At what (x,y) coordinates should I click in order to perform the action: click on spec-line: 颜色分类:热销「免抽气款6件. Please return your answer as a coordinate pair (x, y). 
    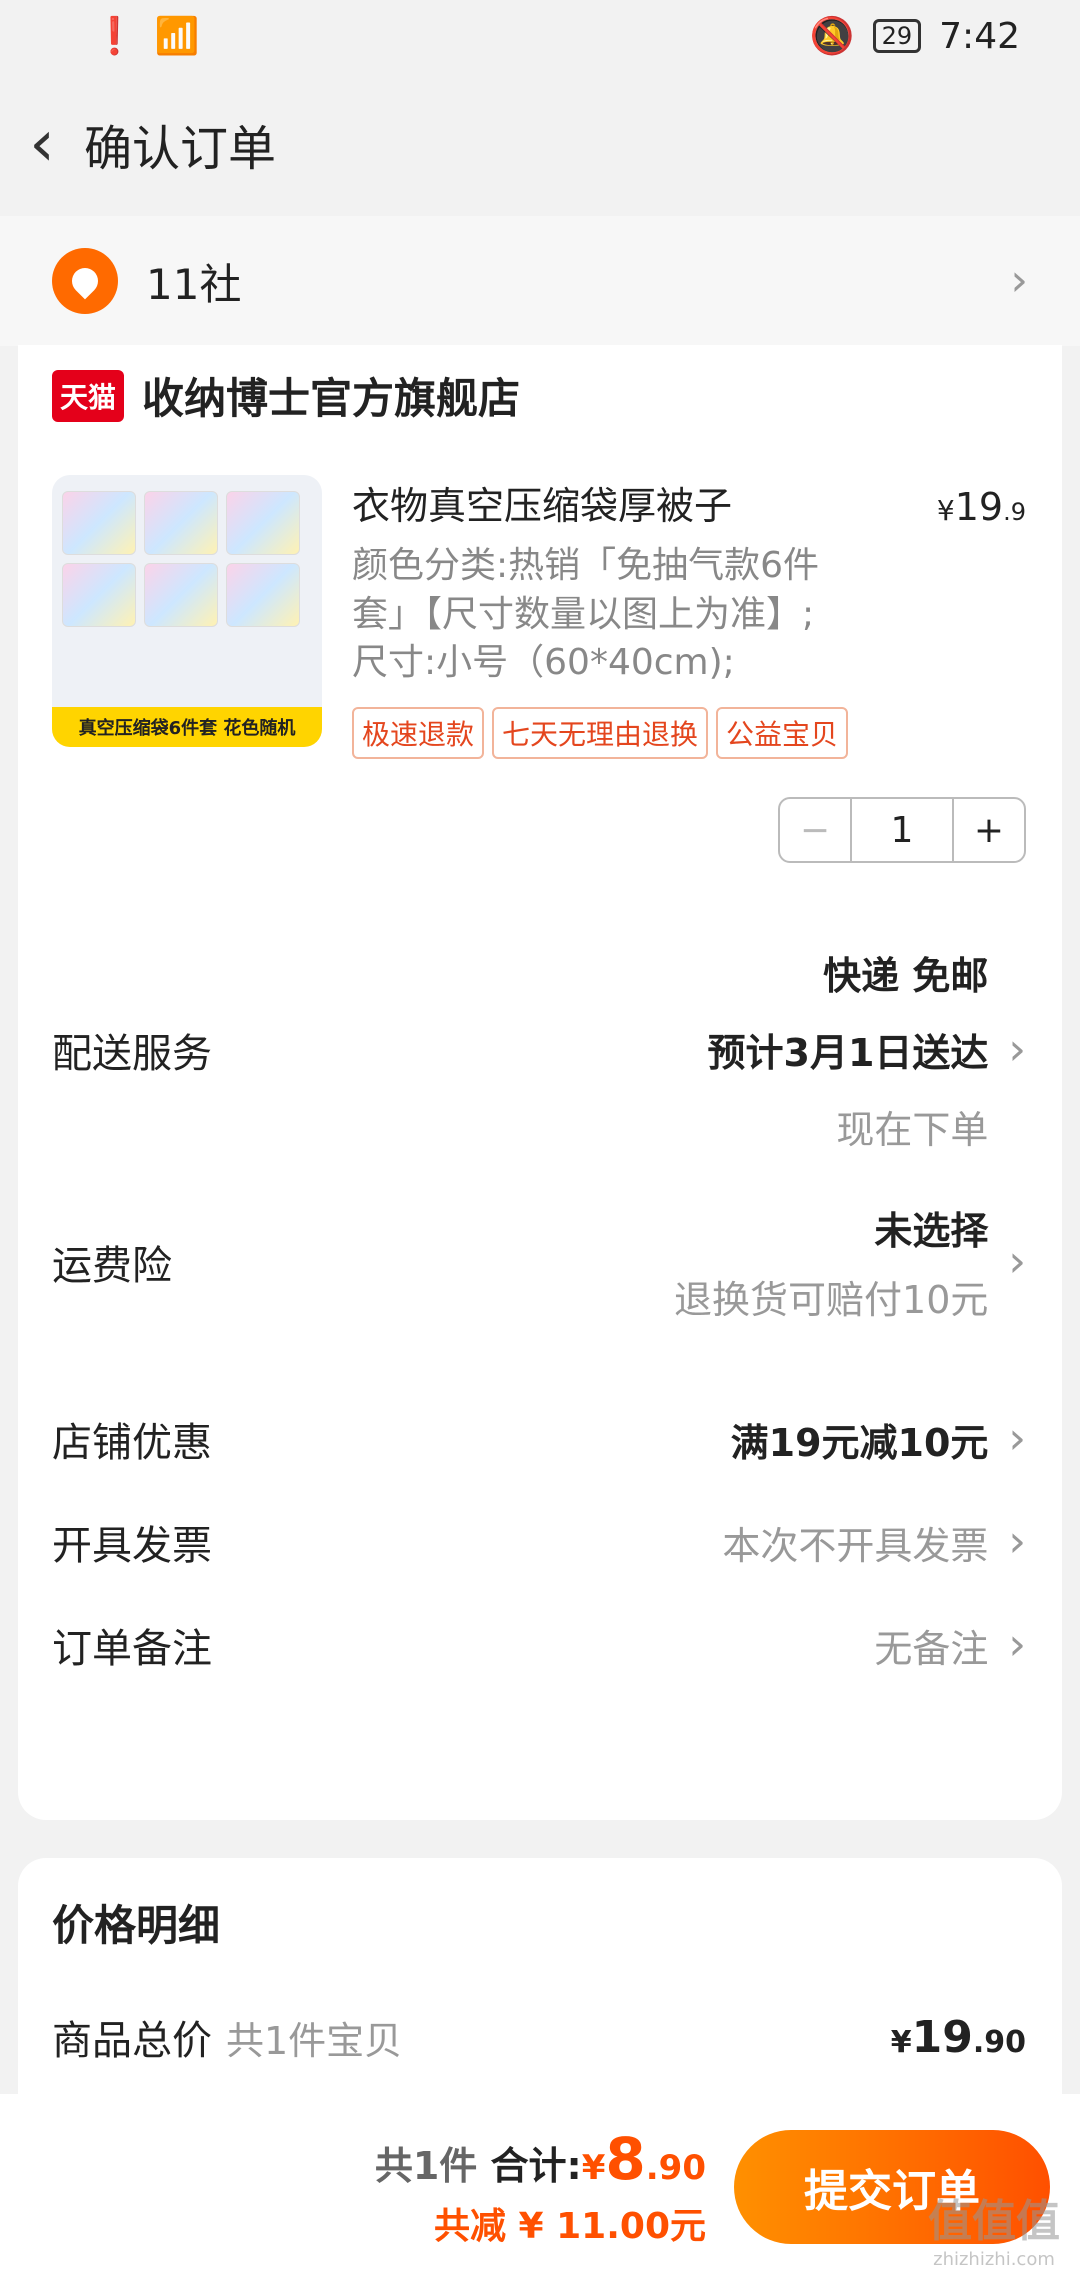
    Looking at the image, I should click on (586, 565).